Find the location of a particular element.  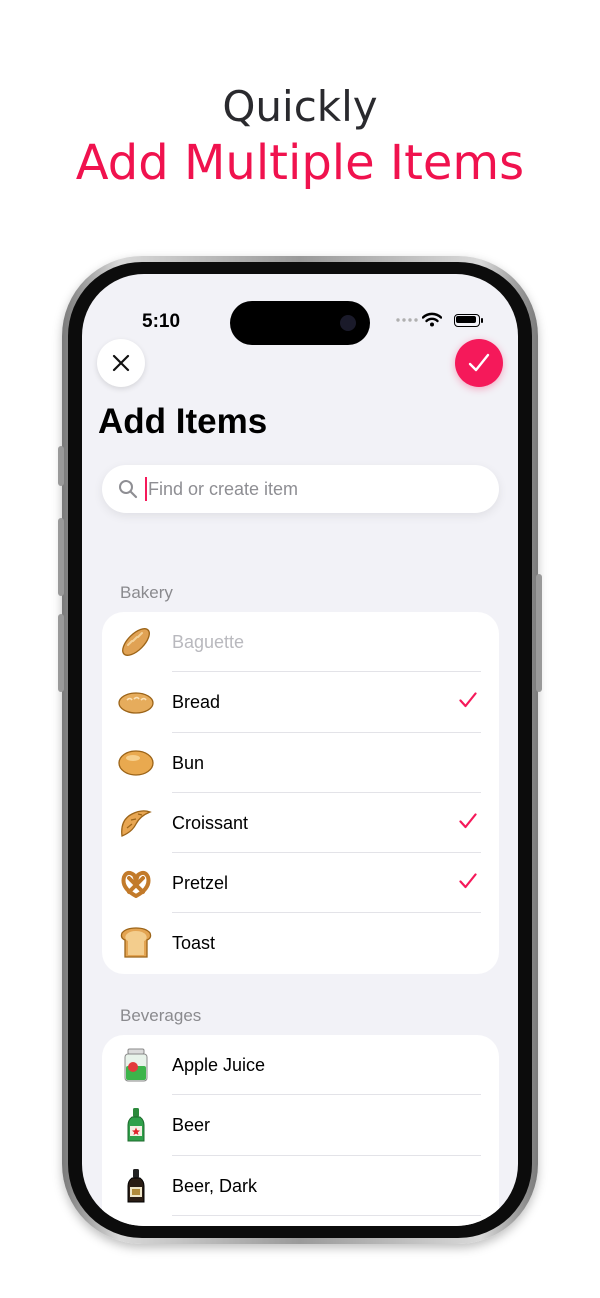

item-label: Bread is located at coordinates (196, 702).